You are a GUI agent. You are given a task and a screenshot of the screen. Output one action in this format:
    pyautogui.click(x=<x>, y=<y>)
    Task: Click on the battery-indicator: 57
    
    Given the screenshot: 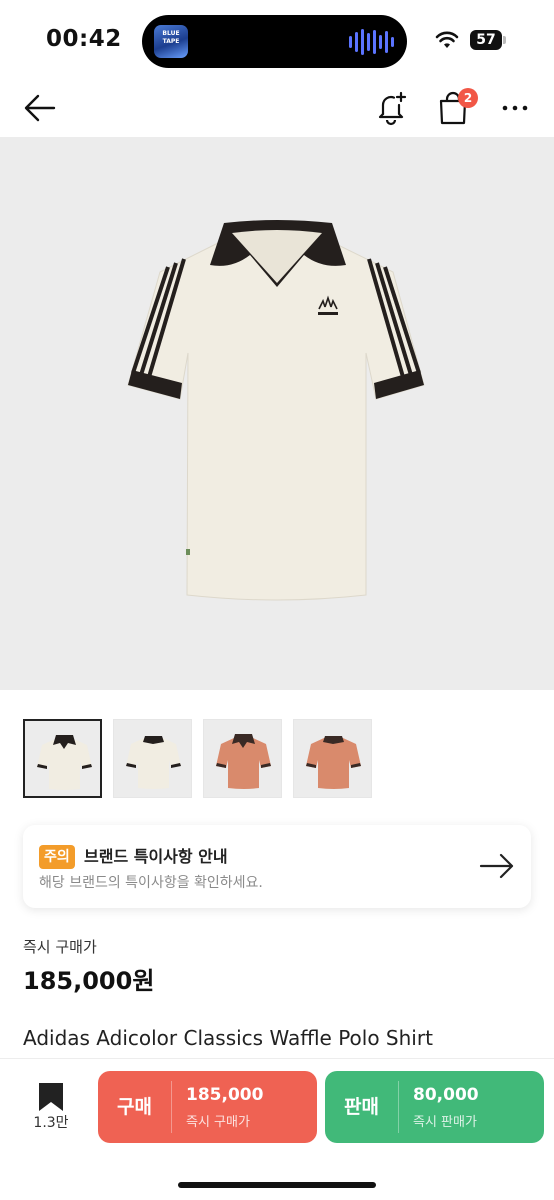 What is the action you would take?
    pyautogui.click(x=486, y=40)
    